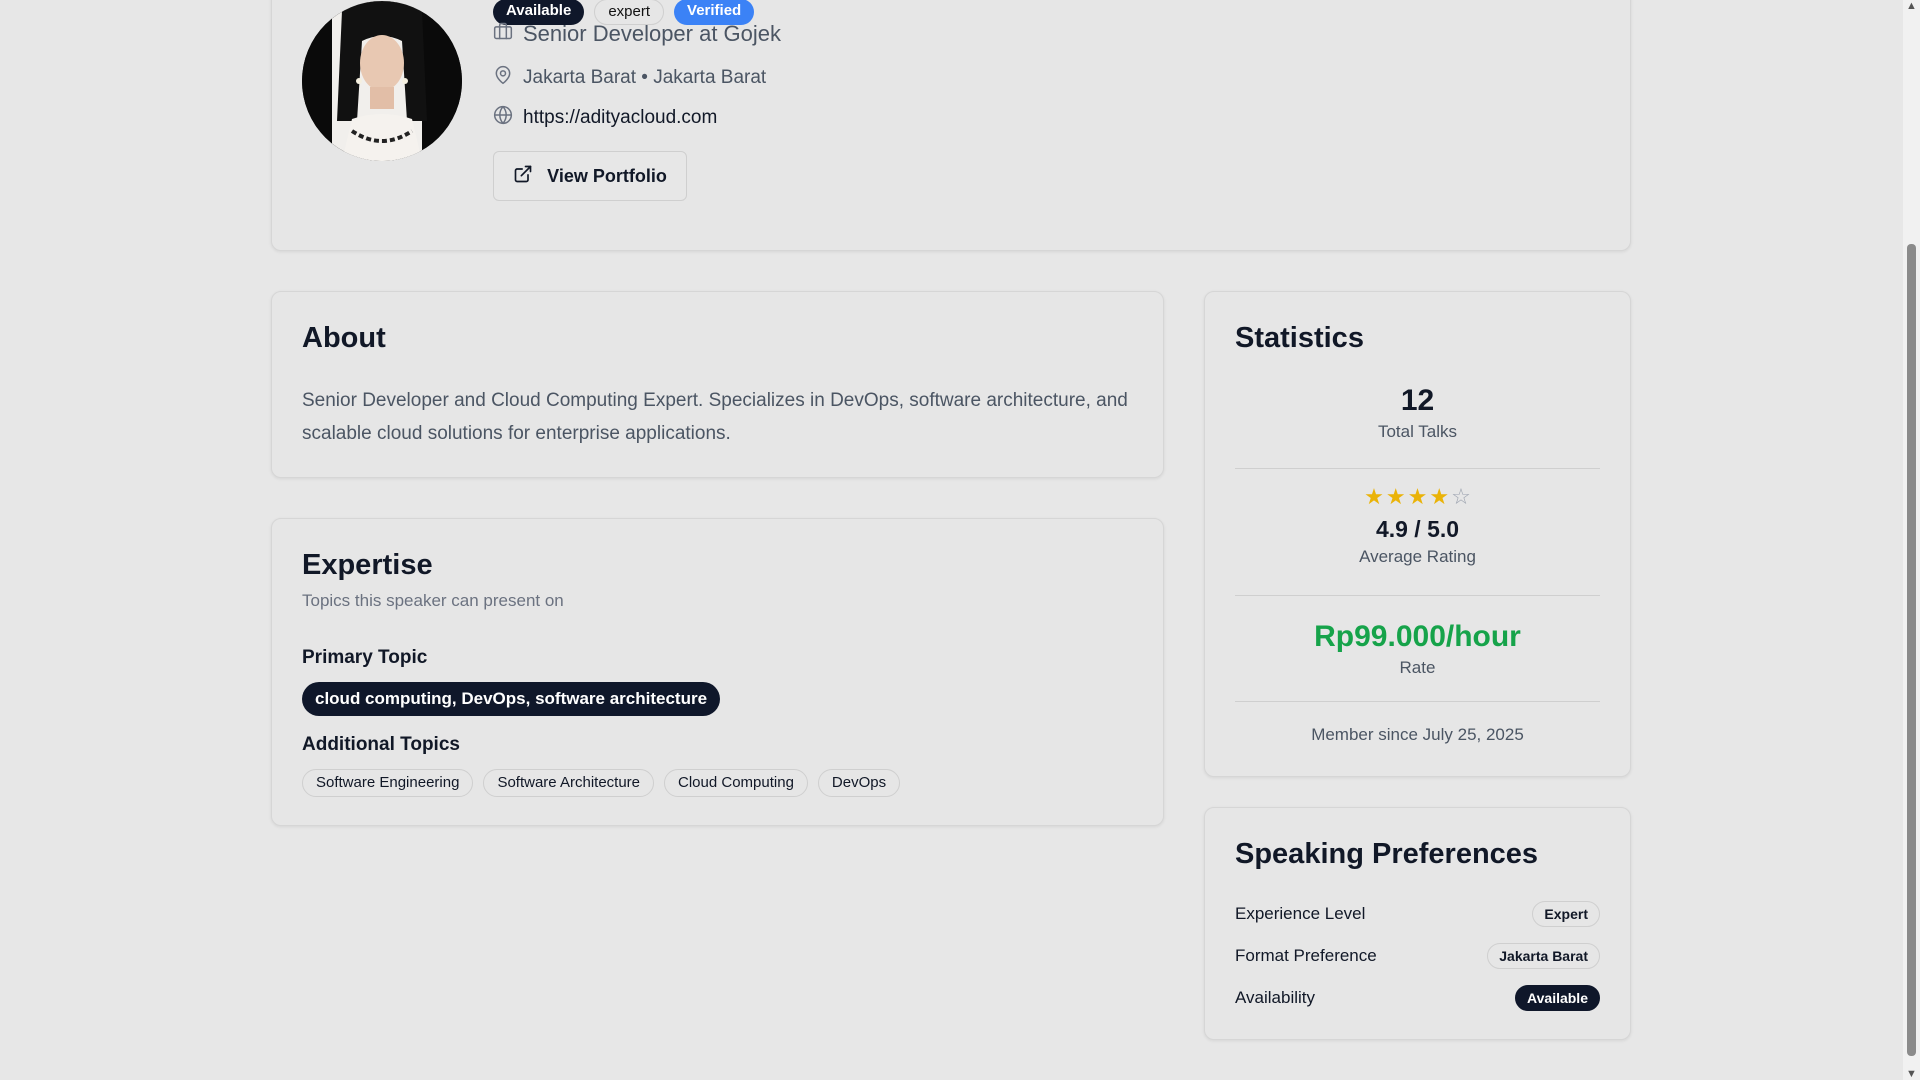  What do you see at coordinates (1306, 955) in the screenshot?
I see `pref-label: Format Preference` at bounding box center [1306, 955].